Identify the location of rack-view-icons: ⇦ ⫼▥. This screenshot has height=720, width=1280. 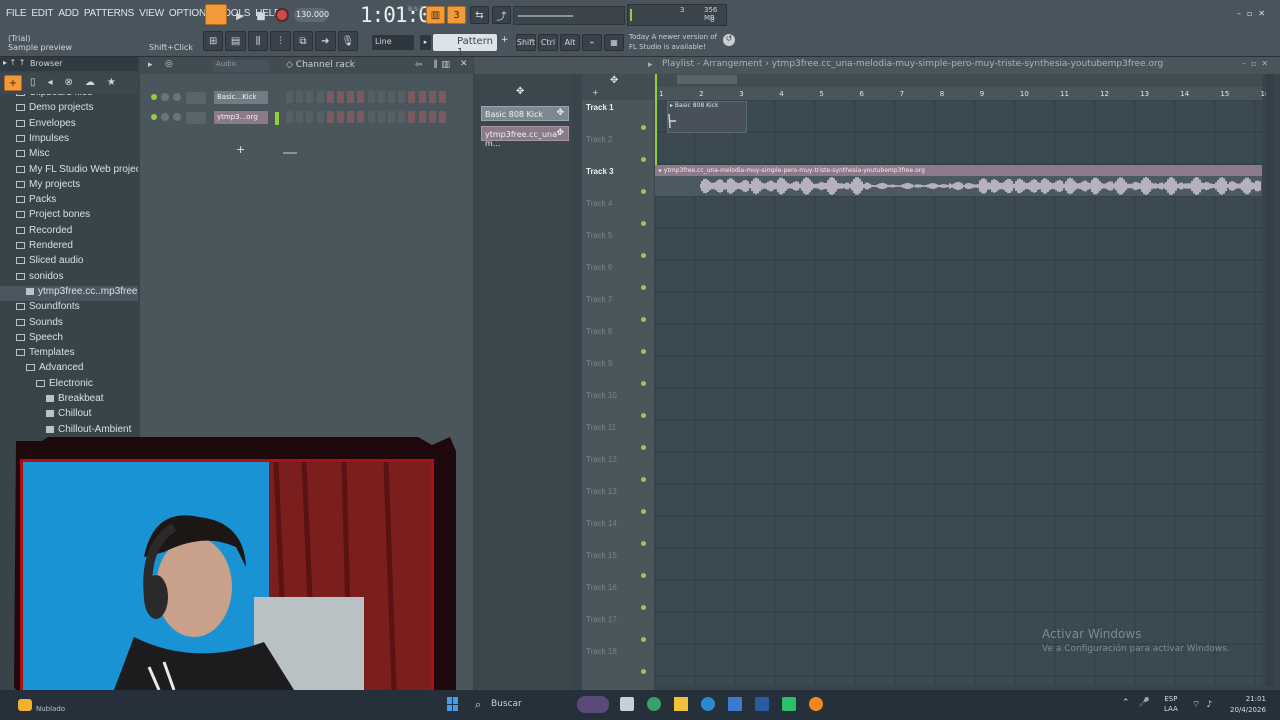
(434, 65).